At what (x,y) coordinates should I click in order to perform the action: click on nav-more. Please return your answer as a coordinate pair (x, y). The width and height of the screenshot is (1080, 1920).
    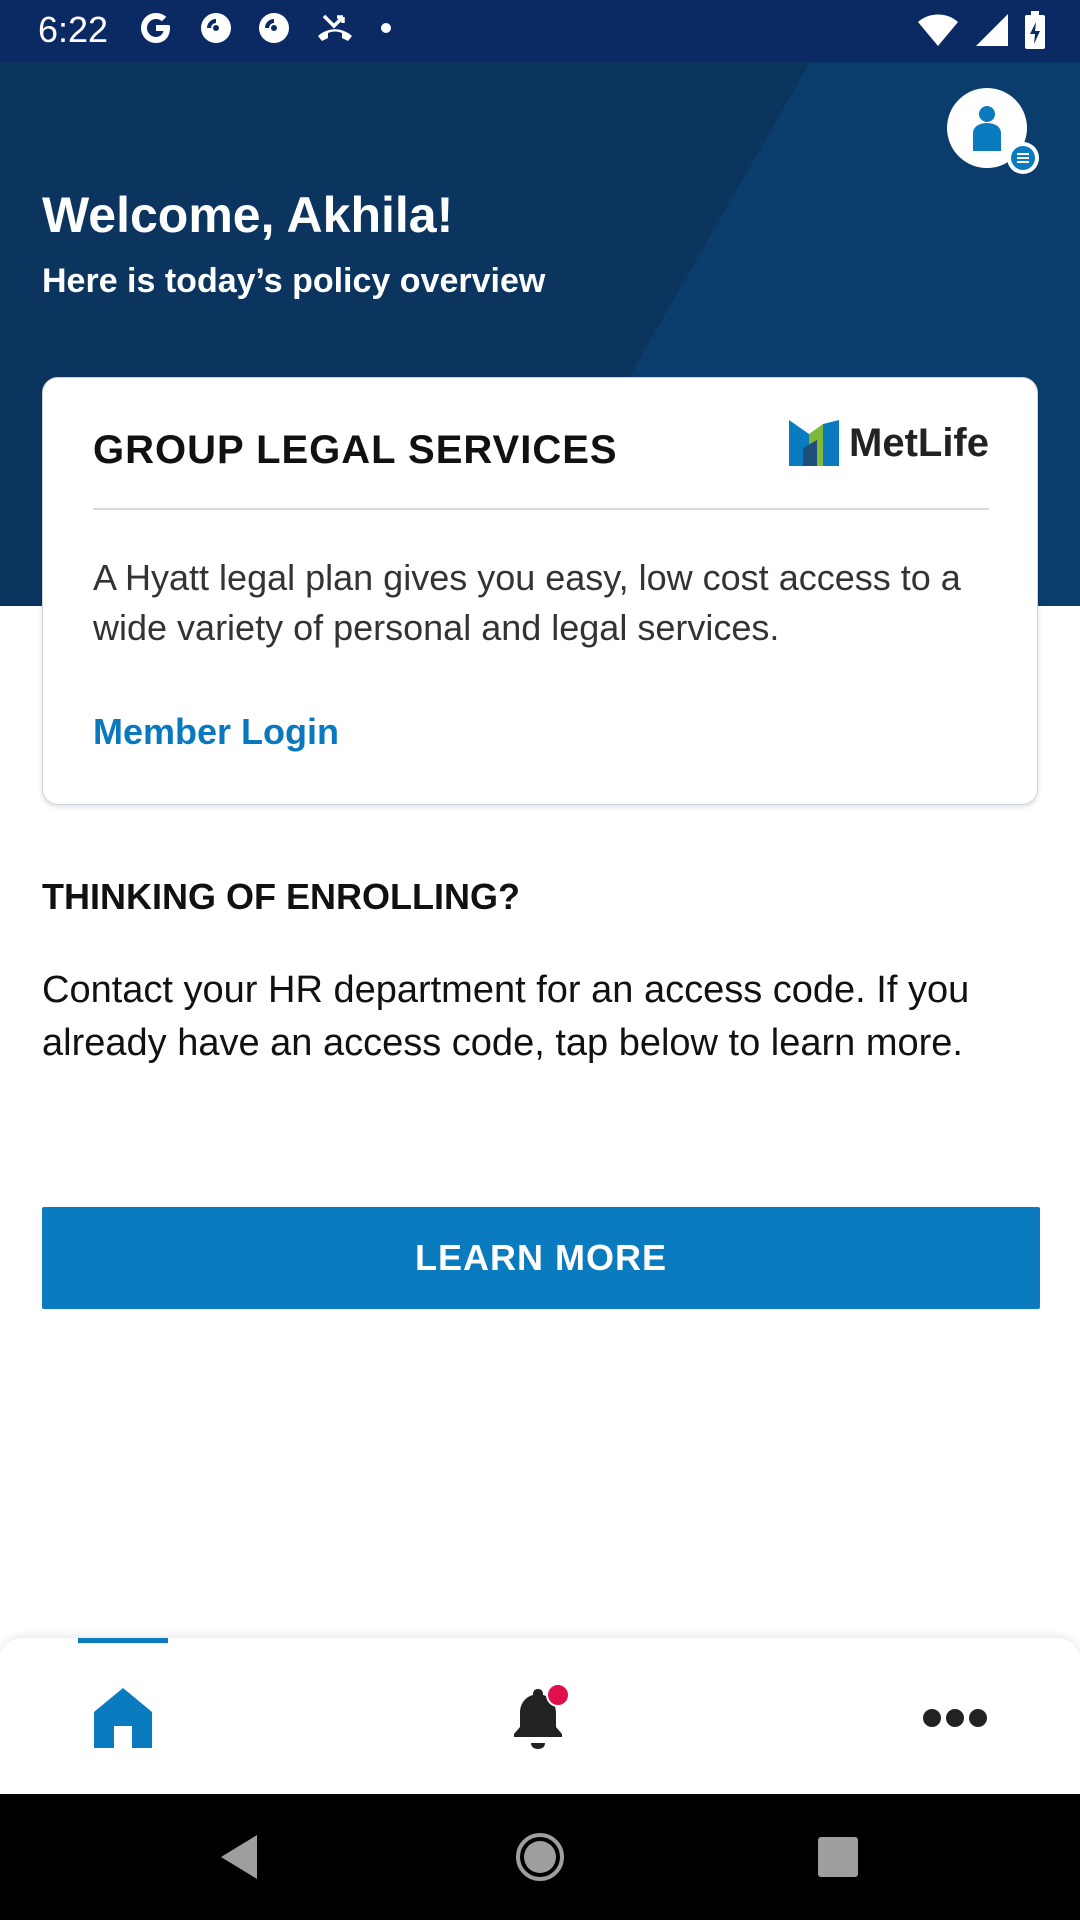
    Looking at the image, I should click on (955, 1718).